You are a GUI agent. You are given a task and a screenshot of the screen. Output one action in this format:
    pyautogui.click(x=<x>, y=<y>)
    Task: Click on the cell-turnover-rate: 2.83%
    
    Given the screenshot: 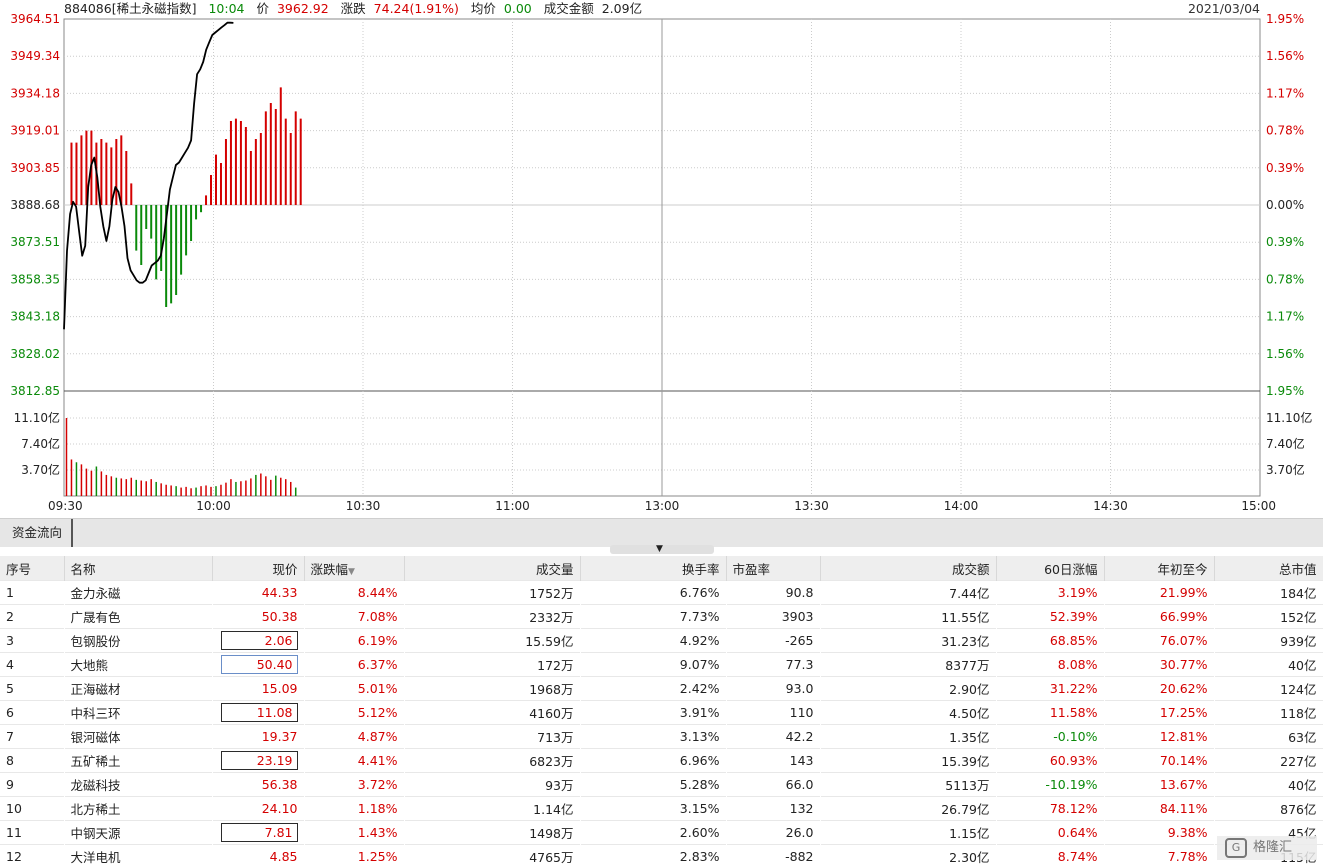 What is the action you would take?
    pyautogui.click(x=653, y=856)
    